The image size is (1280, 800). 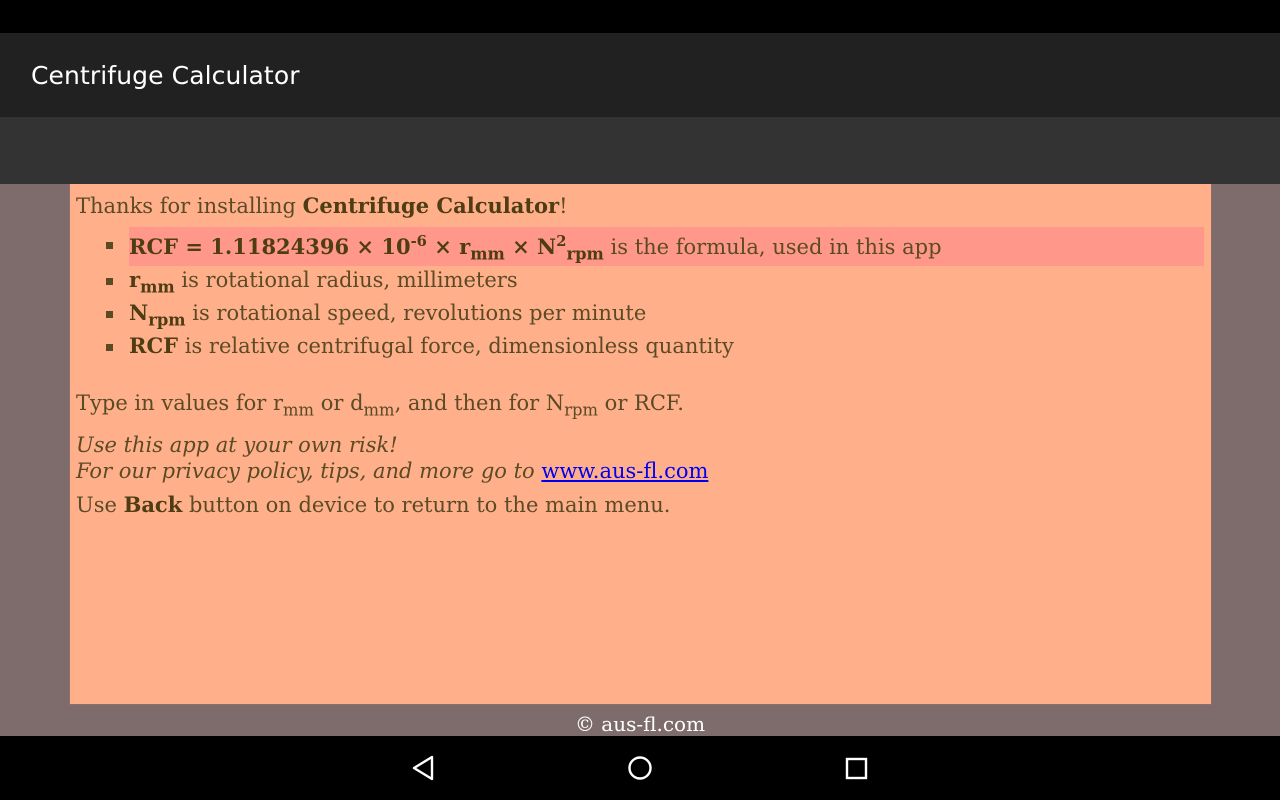 What do you see at coordinates (366, 249) in the screenshot?
I see `formula-text: RCF = 1.11824396 × 10-6 × rmm × N2rpm` at bounding box center [366, 249].